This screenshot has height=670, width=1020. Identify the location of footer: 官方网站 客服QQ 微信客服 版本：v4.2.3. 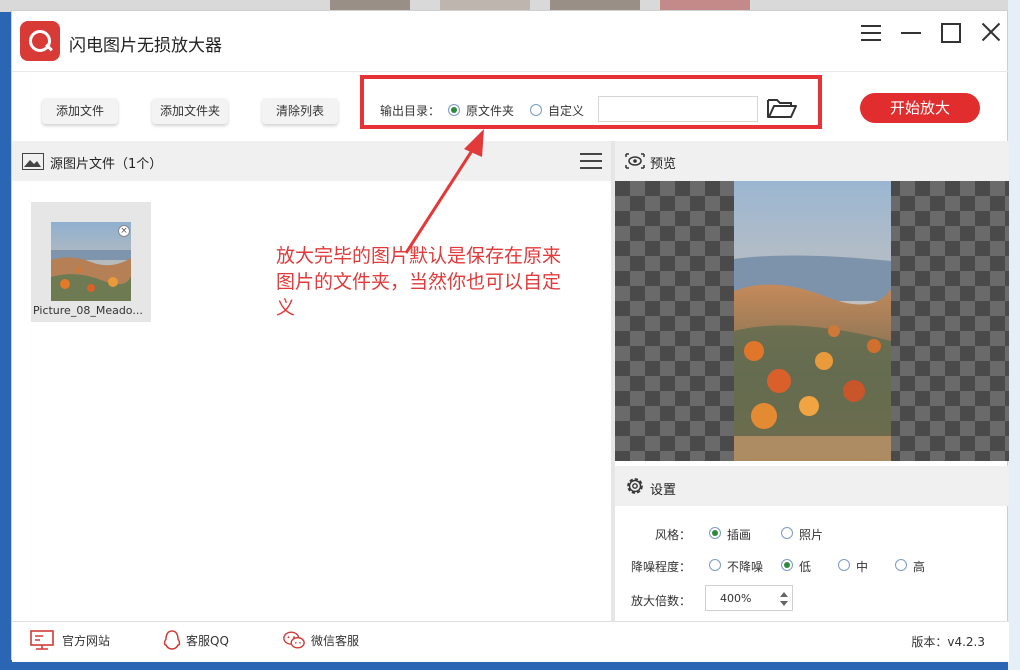
(510, 641).